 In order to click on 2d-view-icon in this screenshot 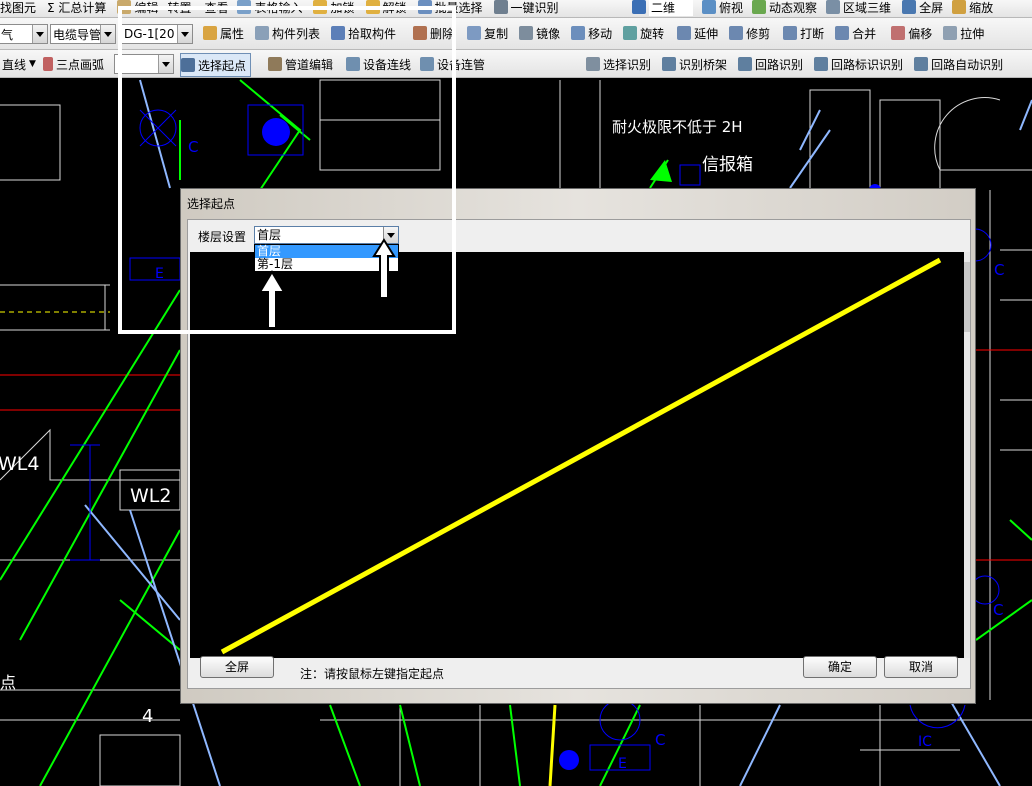, I will do `click(639, 7)`.